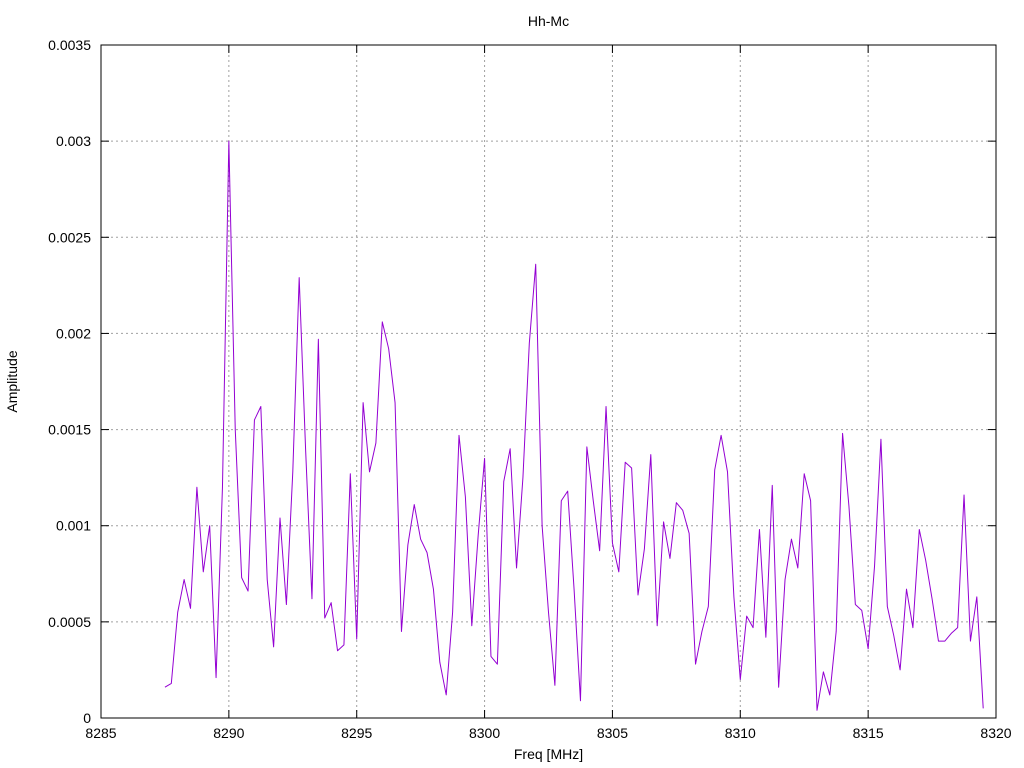 The height and width of the screenshot is (768, 1024). Describe the element at coordinates (228, 733) in the screenshot. I see `x-tick-label: 8290` at that location.